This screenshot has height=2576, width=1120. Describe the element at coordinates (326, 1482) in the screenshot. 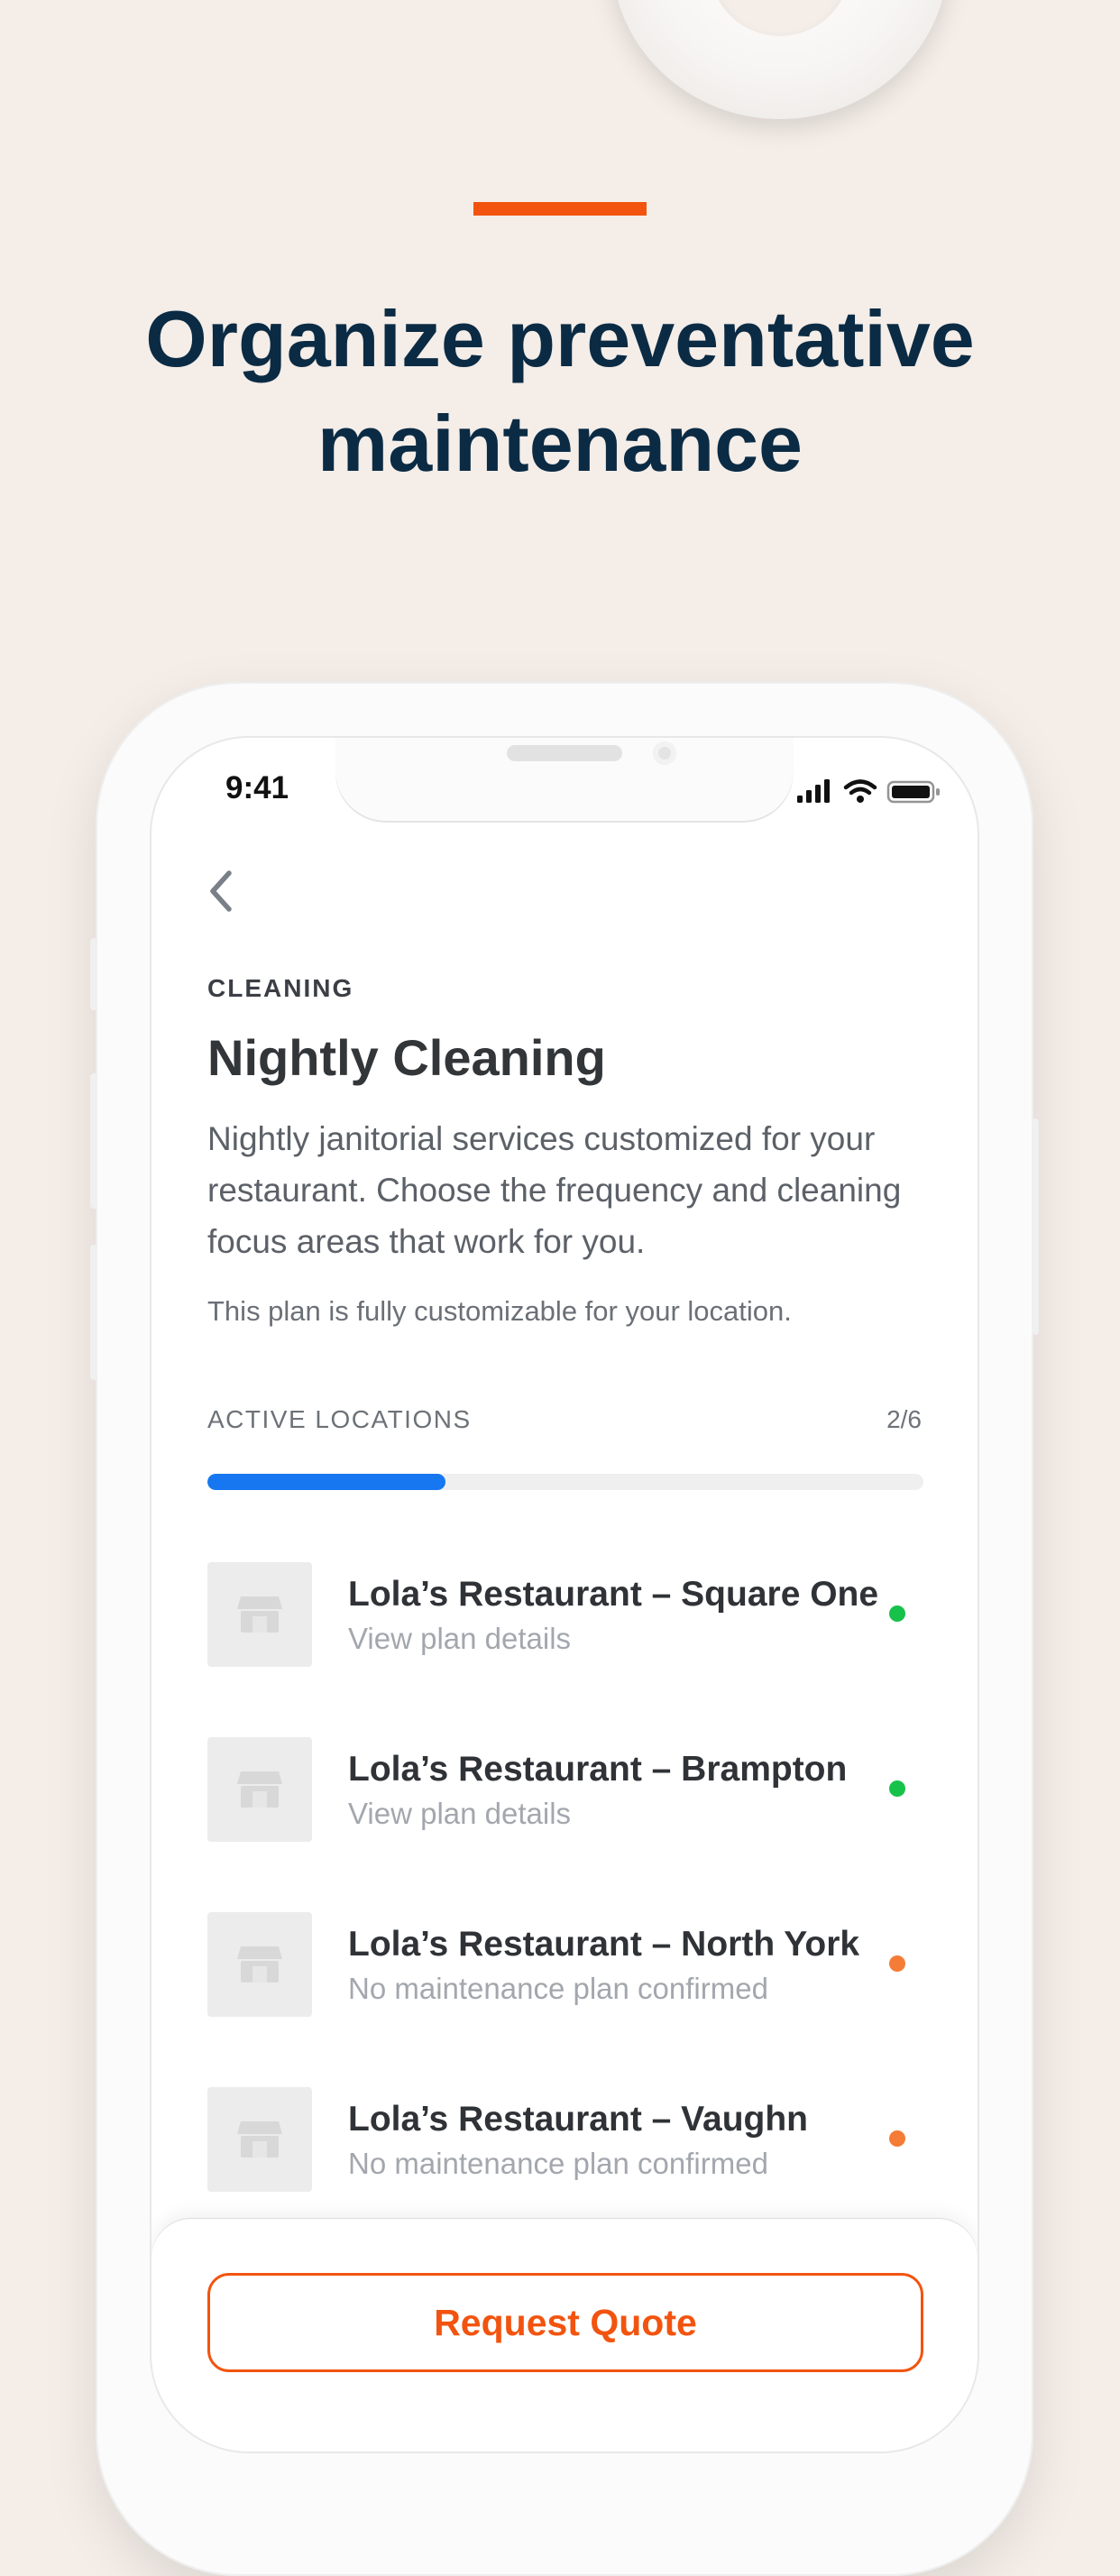

I see `locations-progress-fill` at that location.